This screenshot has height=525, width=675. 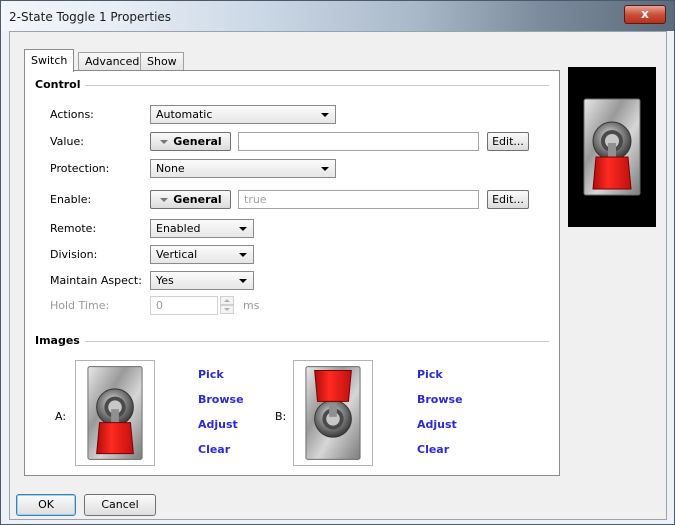 I want to click on hold-time-unit: ms, so click(x=251, y=305).